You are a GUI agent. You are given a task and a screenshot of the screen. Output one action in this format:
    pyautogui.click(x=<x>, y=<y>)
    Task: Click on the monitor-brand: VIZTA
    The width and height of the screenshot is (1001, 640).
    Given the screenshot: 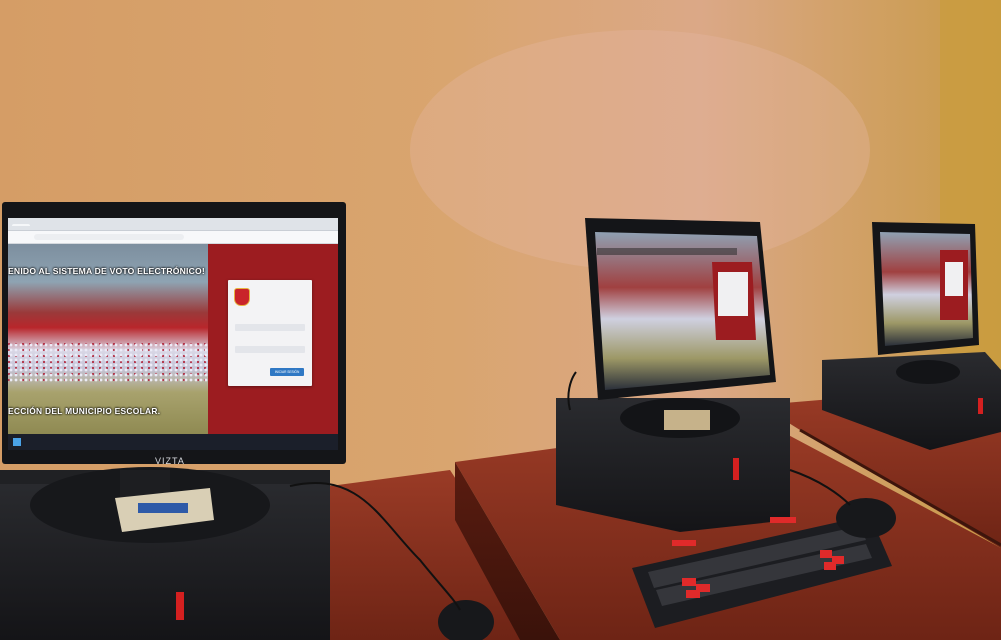 What is the action you would take?
    pyautogui.click(x=170, y=461)
    